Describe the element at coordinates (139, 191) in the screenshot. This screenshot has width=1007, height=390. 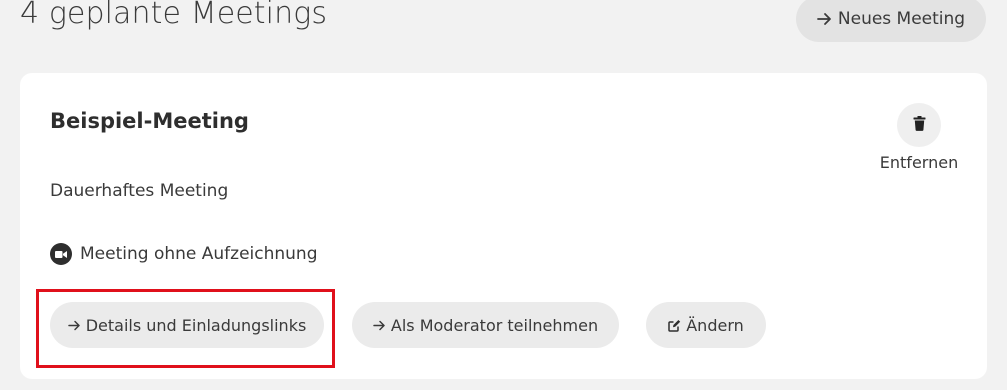
I see `meeting-type: Dauerhaftes Meeting` at that location.